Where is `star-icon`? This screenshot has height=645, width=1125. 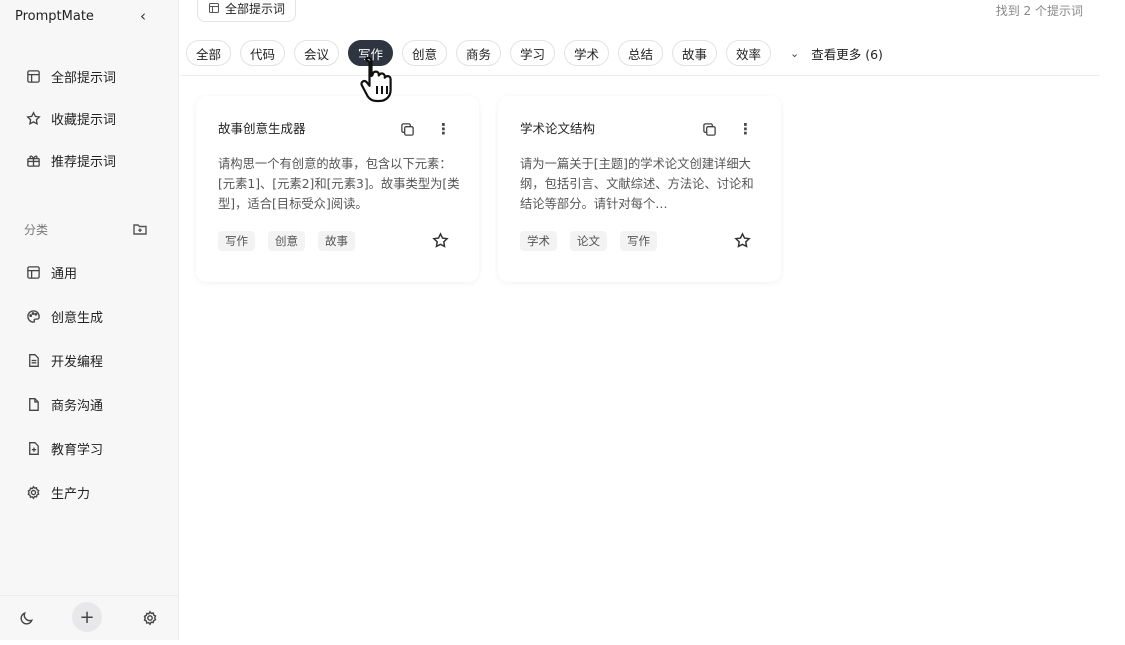
star-icon is located at coordinates (33, 118).